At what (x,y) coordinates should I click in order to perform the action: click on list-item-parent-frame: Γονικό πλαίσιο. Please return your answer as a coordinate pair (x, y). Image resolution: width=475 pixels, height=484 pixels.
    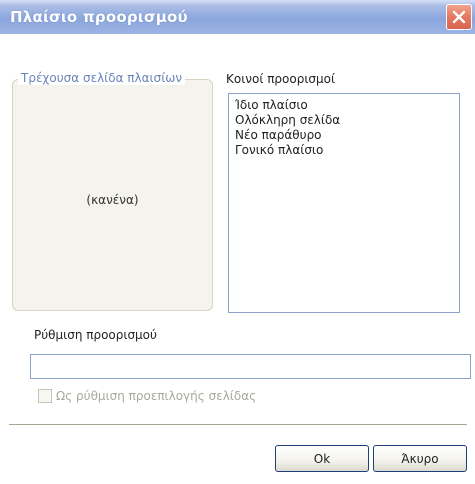
    Looking at the image, I should click on (344, 150).